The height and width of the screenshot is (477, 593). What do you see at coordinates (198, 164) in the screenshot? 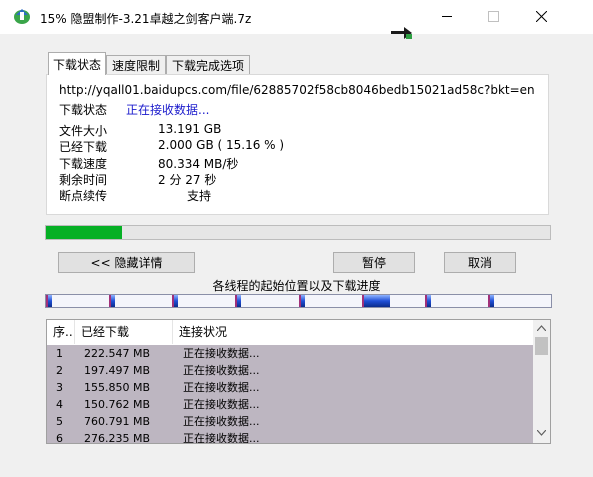
I see `speed-value: 80.334 MB/秒` at bounding box center [198, 164].